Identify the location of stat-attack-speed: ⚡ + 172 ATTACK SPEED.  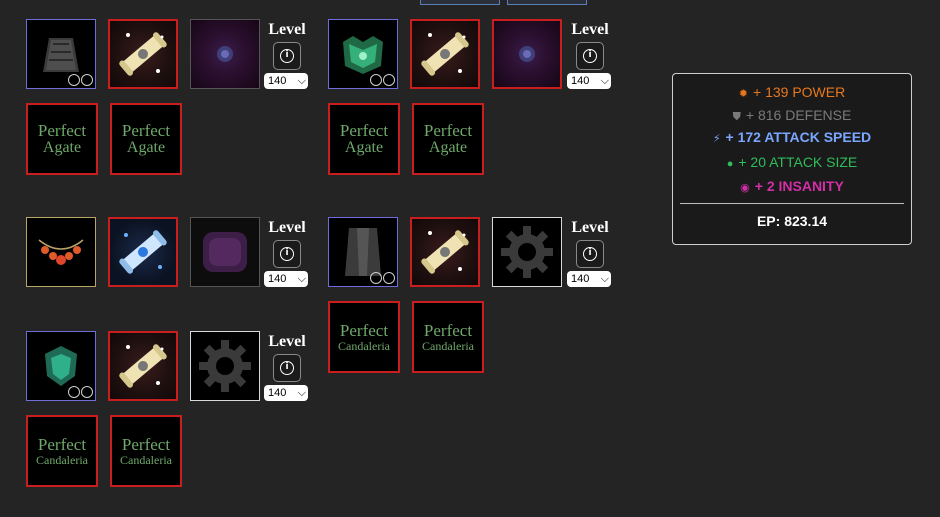
(792, 138).